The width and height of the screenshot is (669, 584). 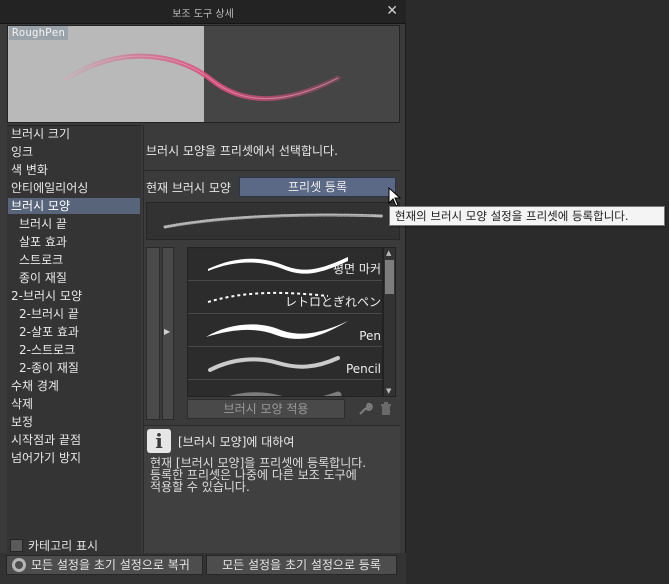 I want to click on material-item: Airbrush, so click(x=285, y=388).